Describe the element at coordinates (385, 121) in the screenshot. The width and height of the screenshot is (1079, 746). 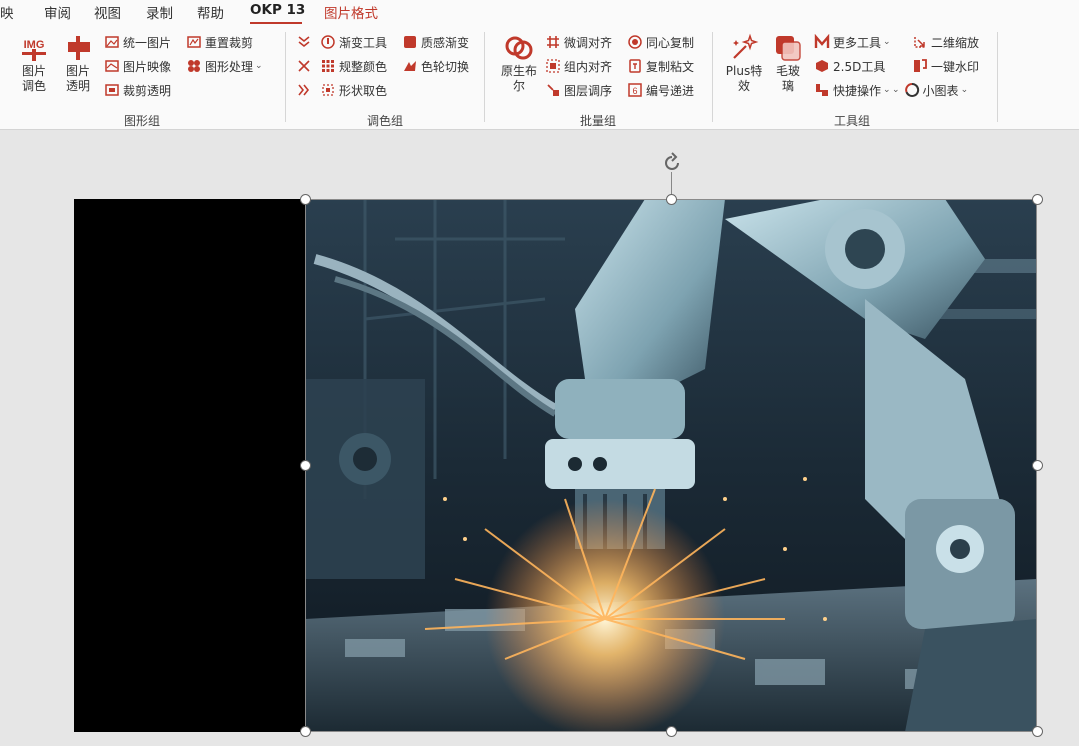
I see `group-label-color: 调色组` at that location.